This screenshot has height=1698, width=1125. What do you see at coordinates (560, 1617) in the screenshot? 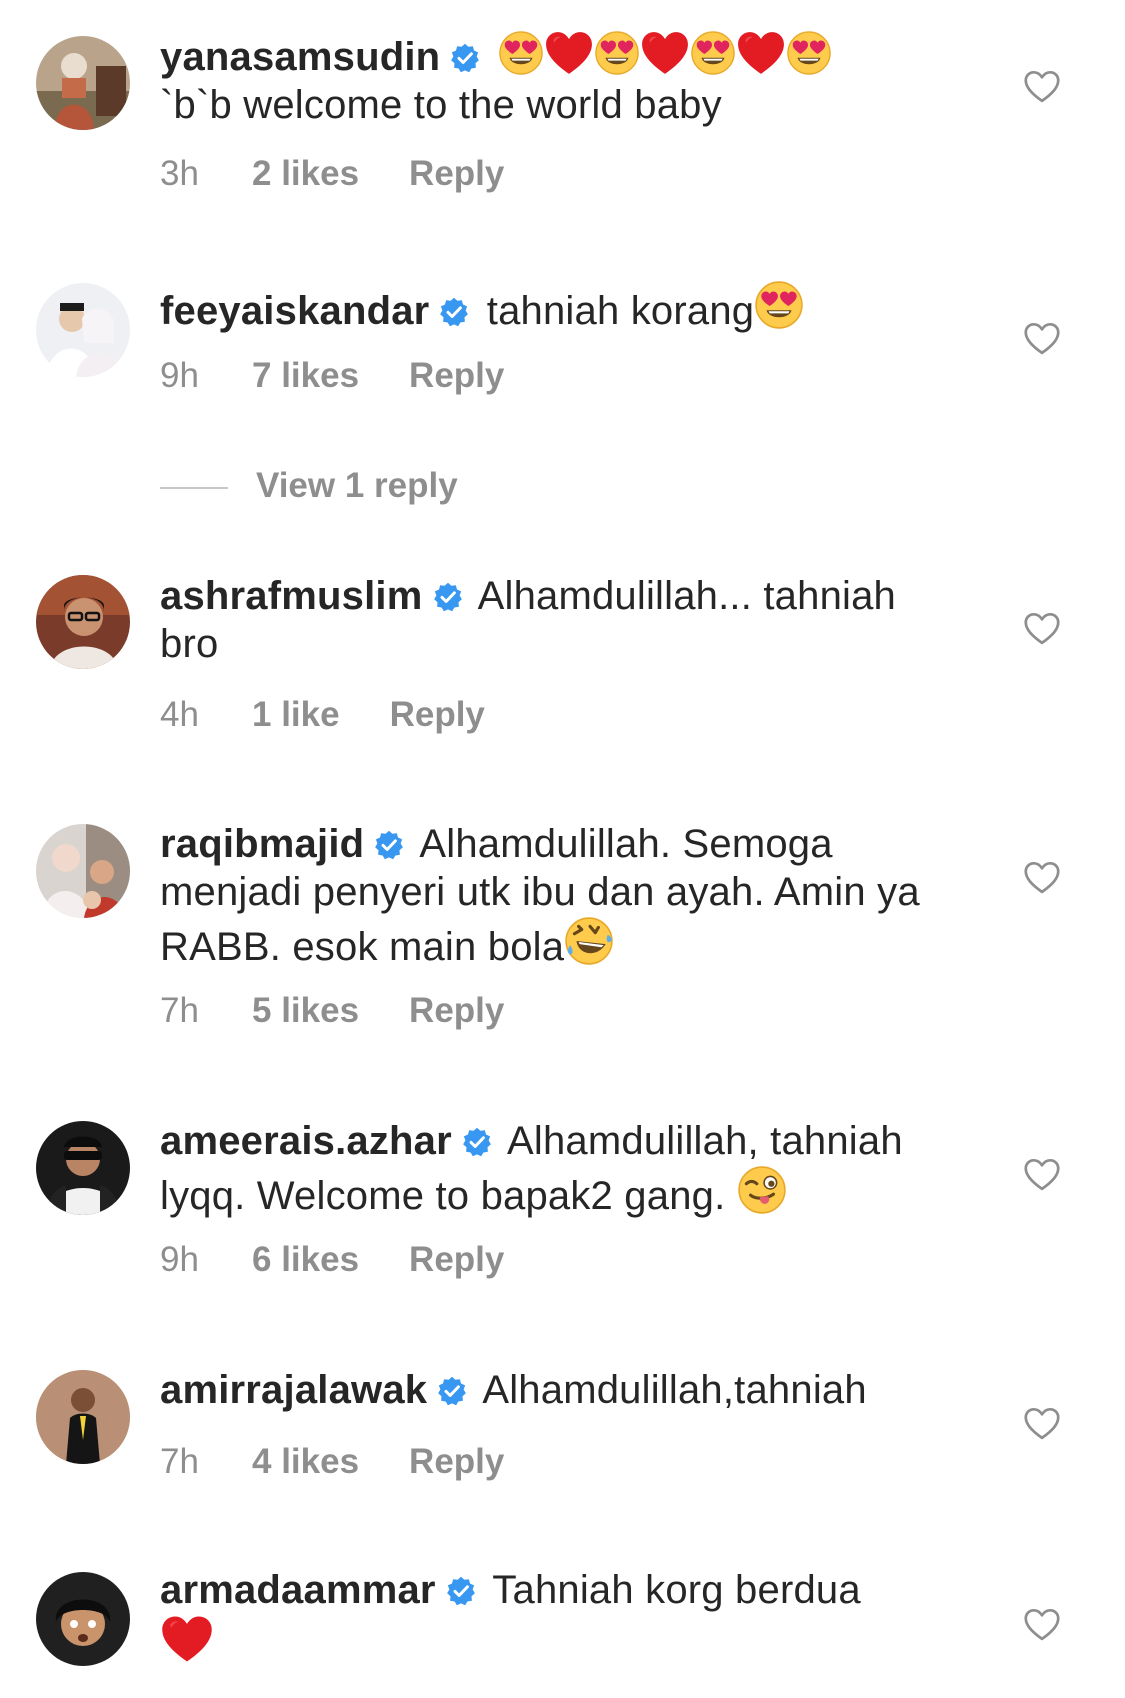
I see `comment-text: armadaammar Tahniah korg berdua` at bounding box center [560, 1617].